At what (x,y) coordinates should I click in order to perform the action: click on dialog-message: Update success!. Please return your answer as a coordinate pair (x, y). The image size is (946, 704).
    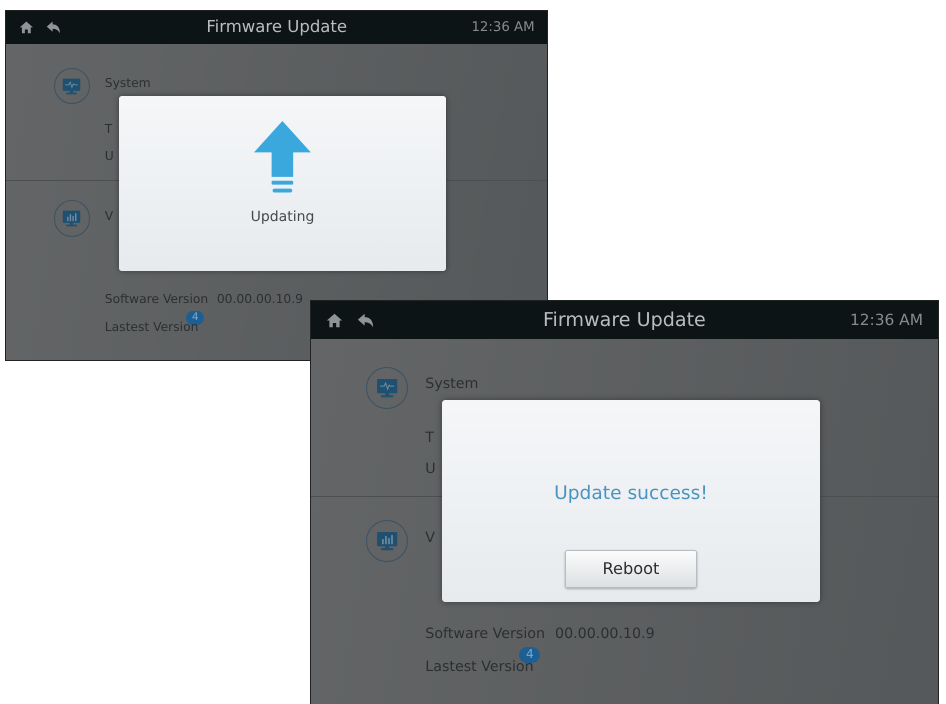
    Looking at the image, I should click on (631, 494).